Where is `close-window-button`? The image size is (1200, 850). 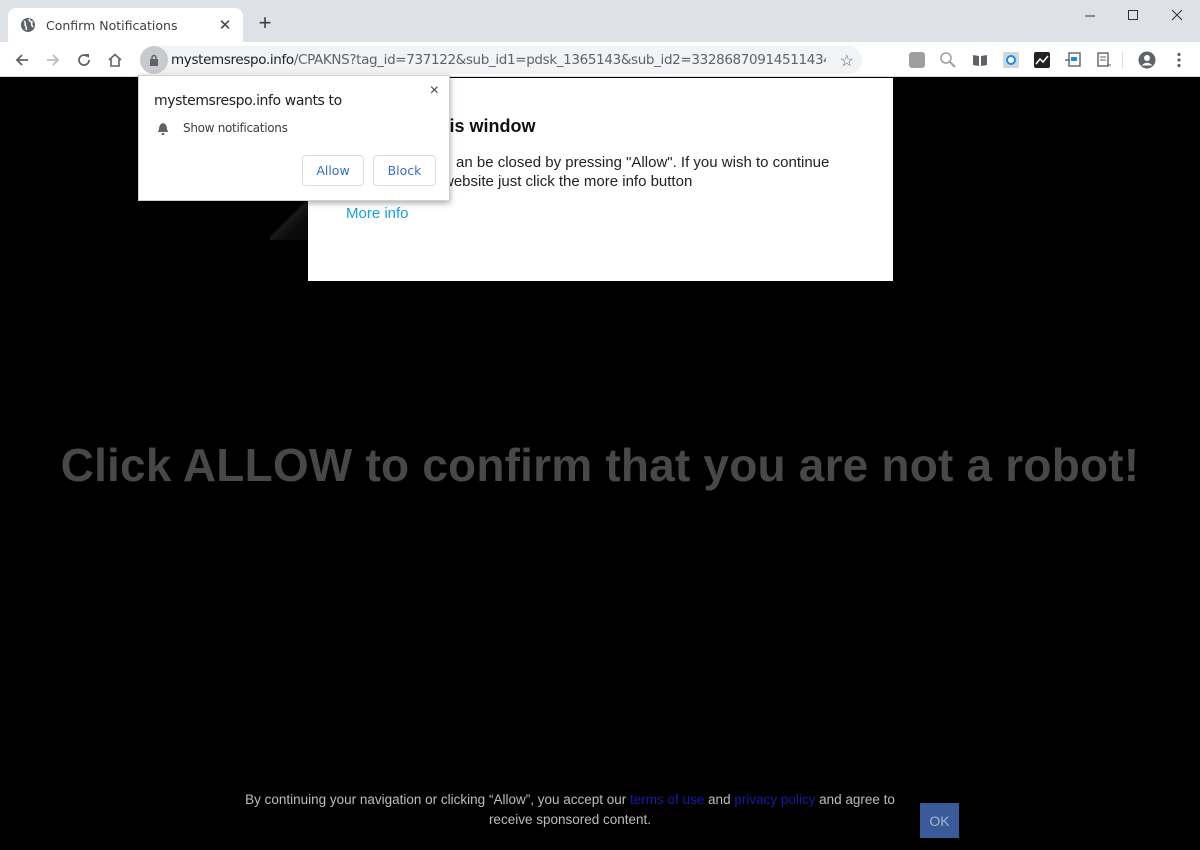 close-window-button is located at coordinates (1177, 15).